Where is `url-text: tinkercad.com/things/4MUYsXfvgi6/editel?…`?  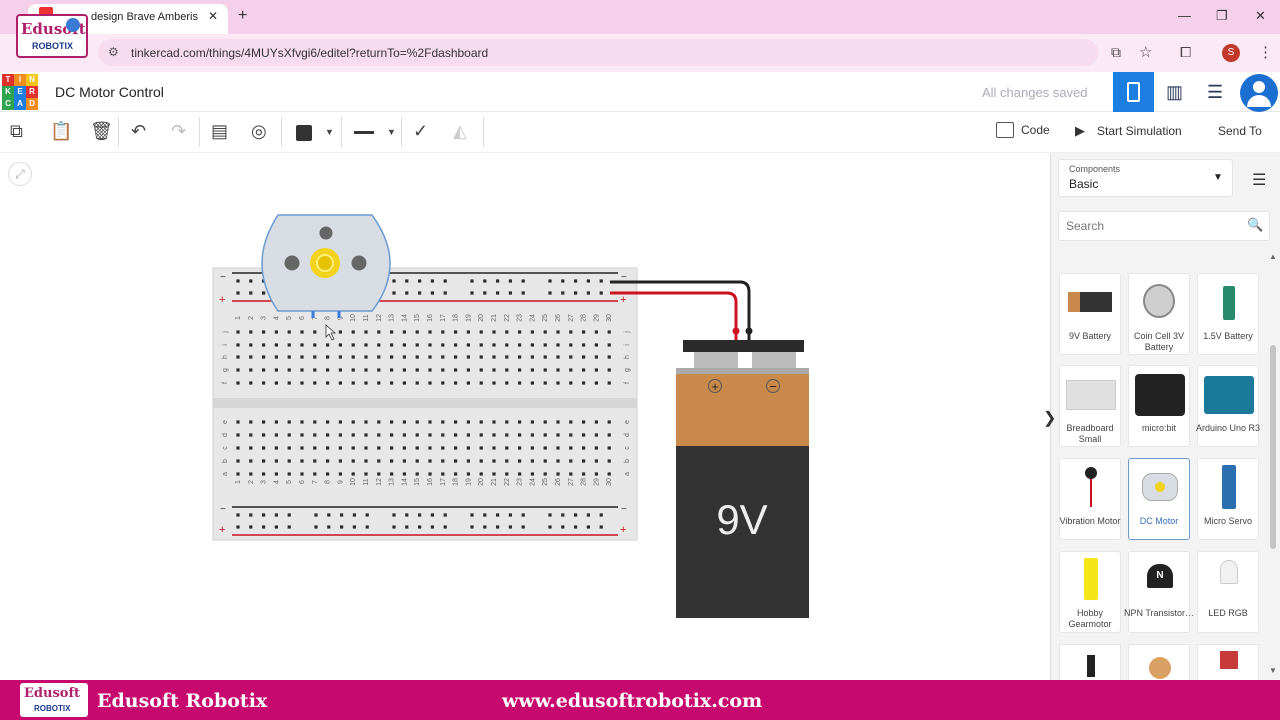 url-text: tinkercad.com/things/4MUYsXfvgi6/editel?… is located at coordinates (309, 53).